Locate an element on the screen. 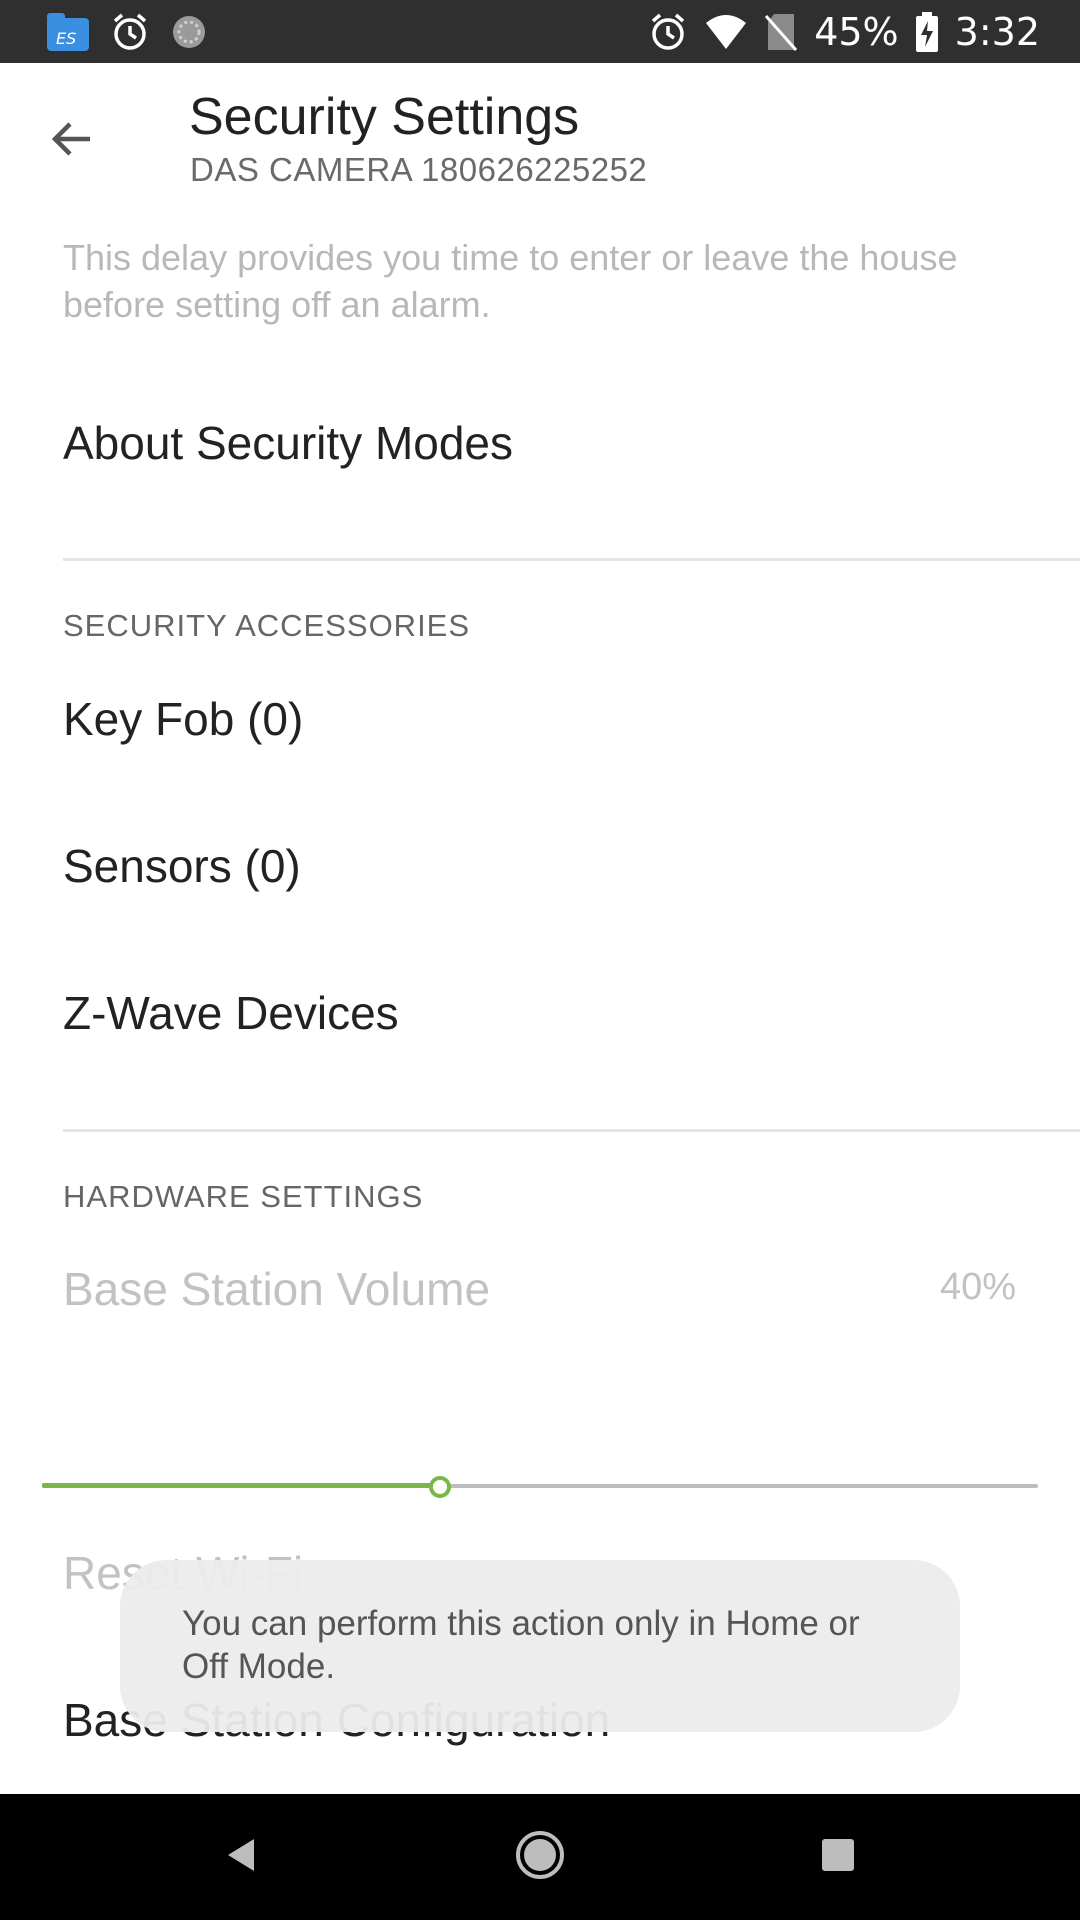 This screenshot has width=1080, height=1920. arrow-left-icon is located at coordinates (72, 141).